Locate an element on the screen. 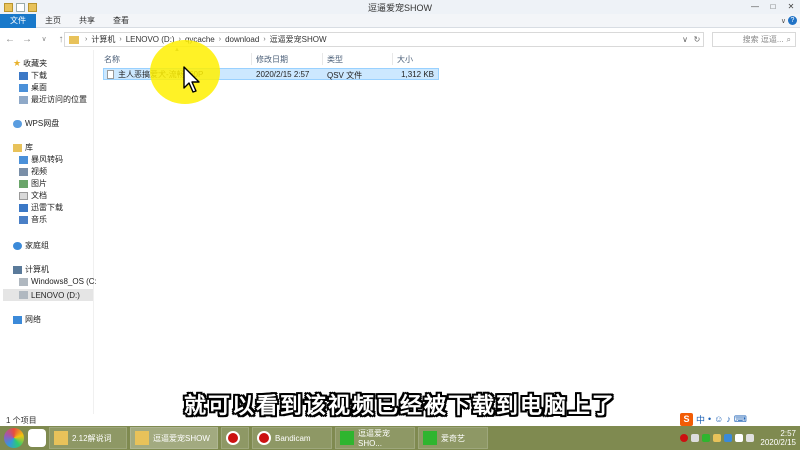 Image resolution: width=800 pixels, height=450 pixels. taskbar-app-recorder is located at coordinates (235, 438).